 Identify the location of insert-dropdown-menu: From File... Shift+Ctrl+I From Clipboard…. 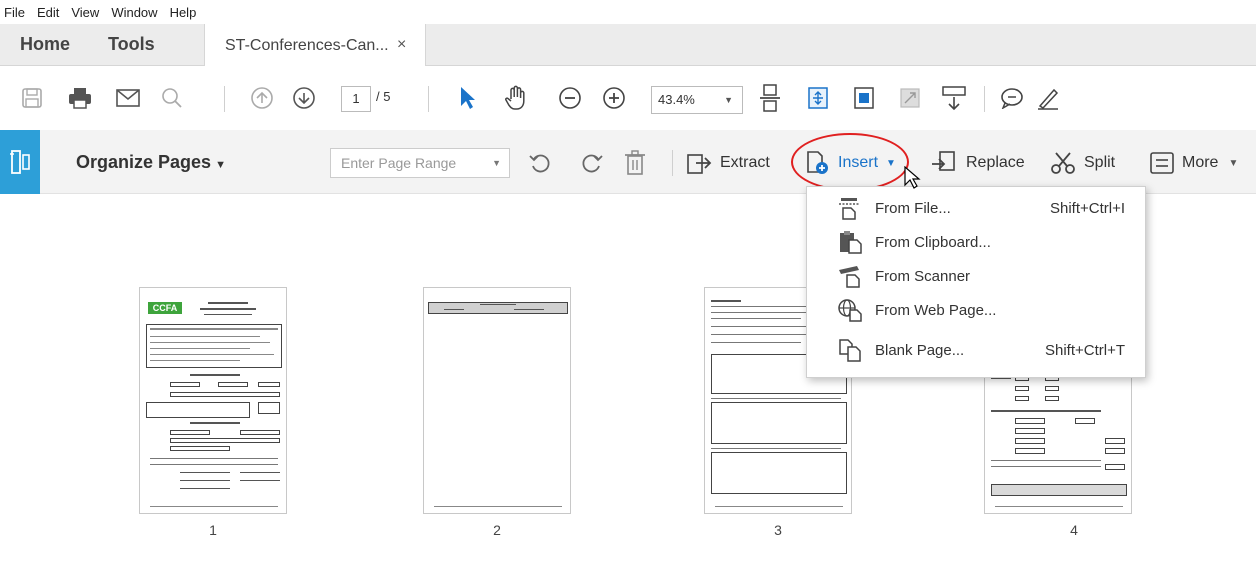
(976, 282).